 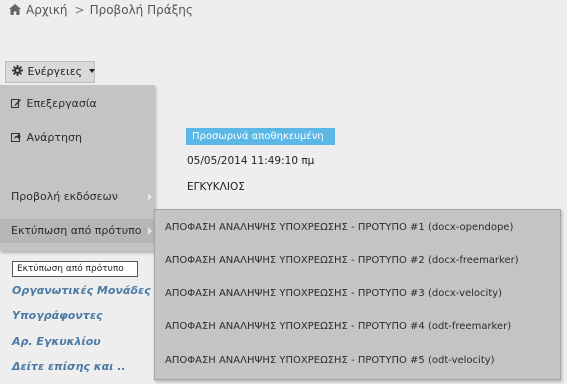 I want to click on breadcrumb: Αρχική > Προβολή Πράξης, so click(x=101, y=10).